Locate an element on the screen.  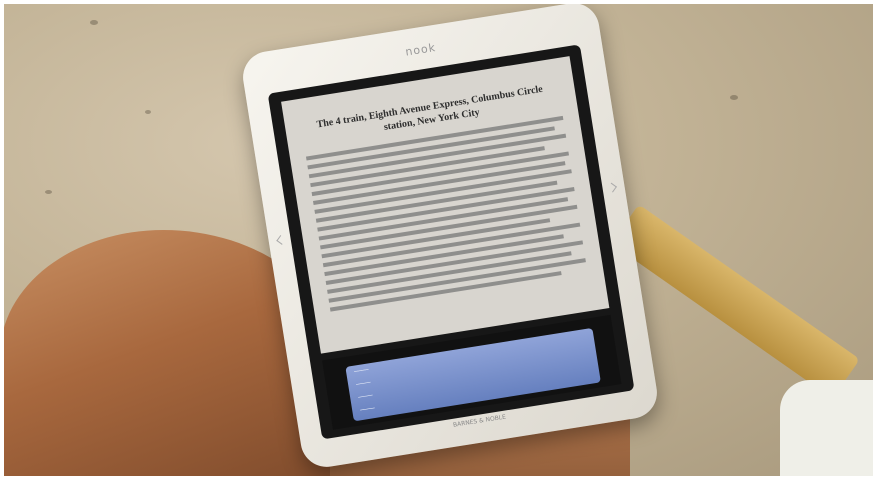
page-forward-icon is located at coordinates (612, 187).